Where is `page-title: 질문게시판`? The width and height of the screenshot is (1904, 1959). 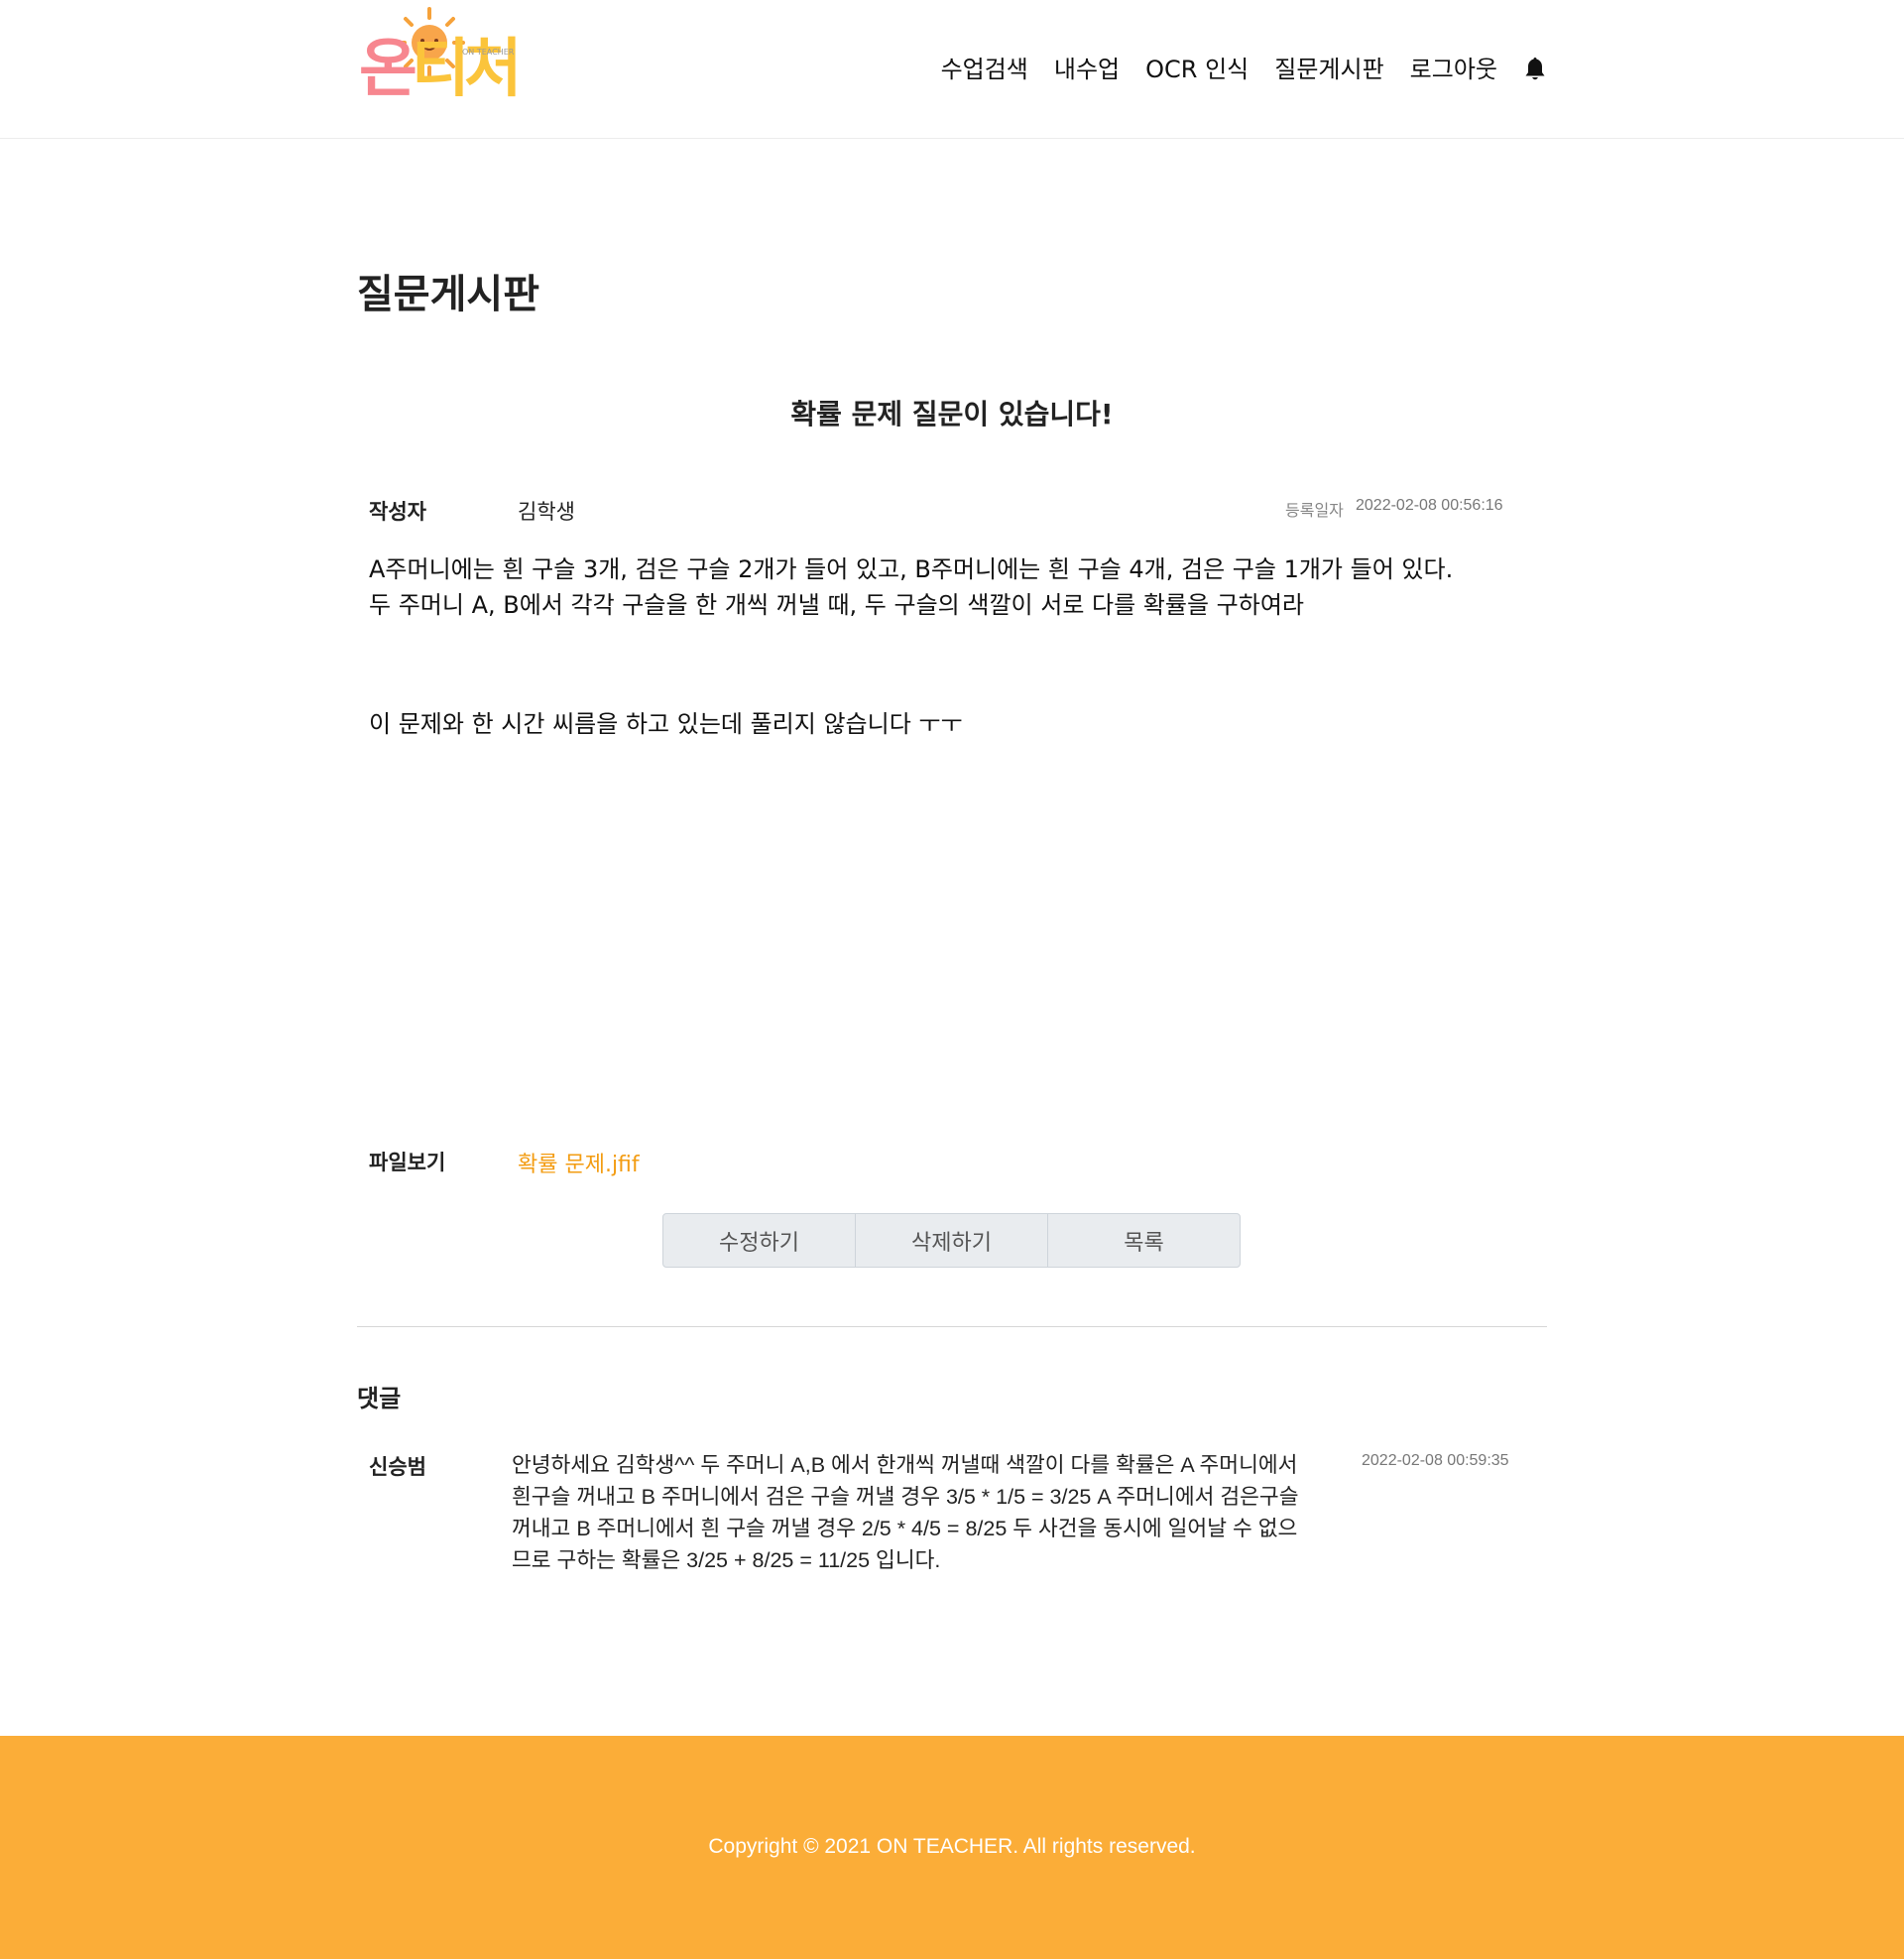
page-title: 질문게시판 is located at coordinates (448, 294).